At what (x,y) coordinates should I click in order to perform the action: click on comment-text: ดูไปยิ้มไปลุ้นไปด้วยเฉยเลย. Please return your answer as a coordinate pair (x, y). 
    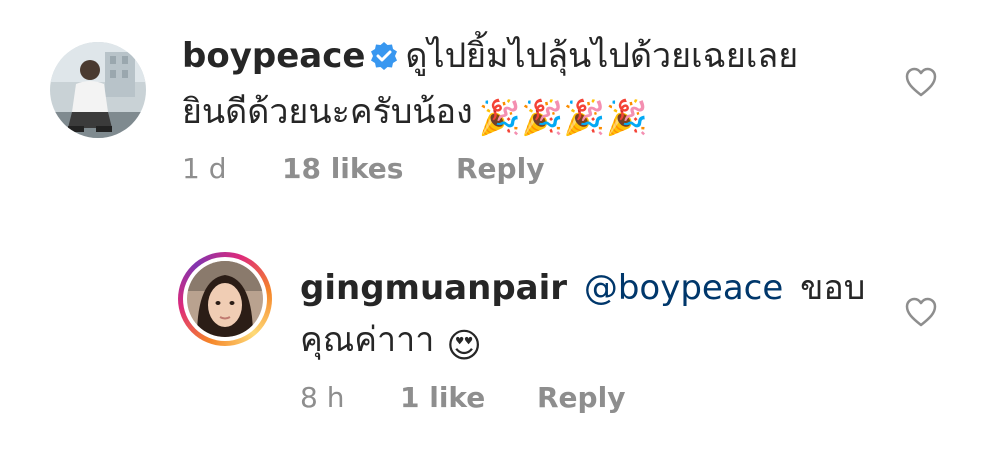
    Looking at the image, I should click on (602, 56).